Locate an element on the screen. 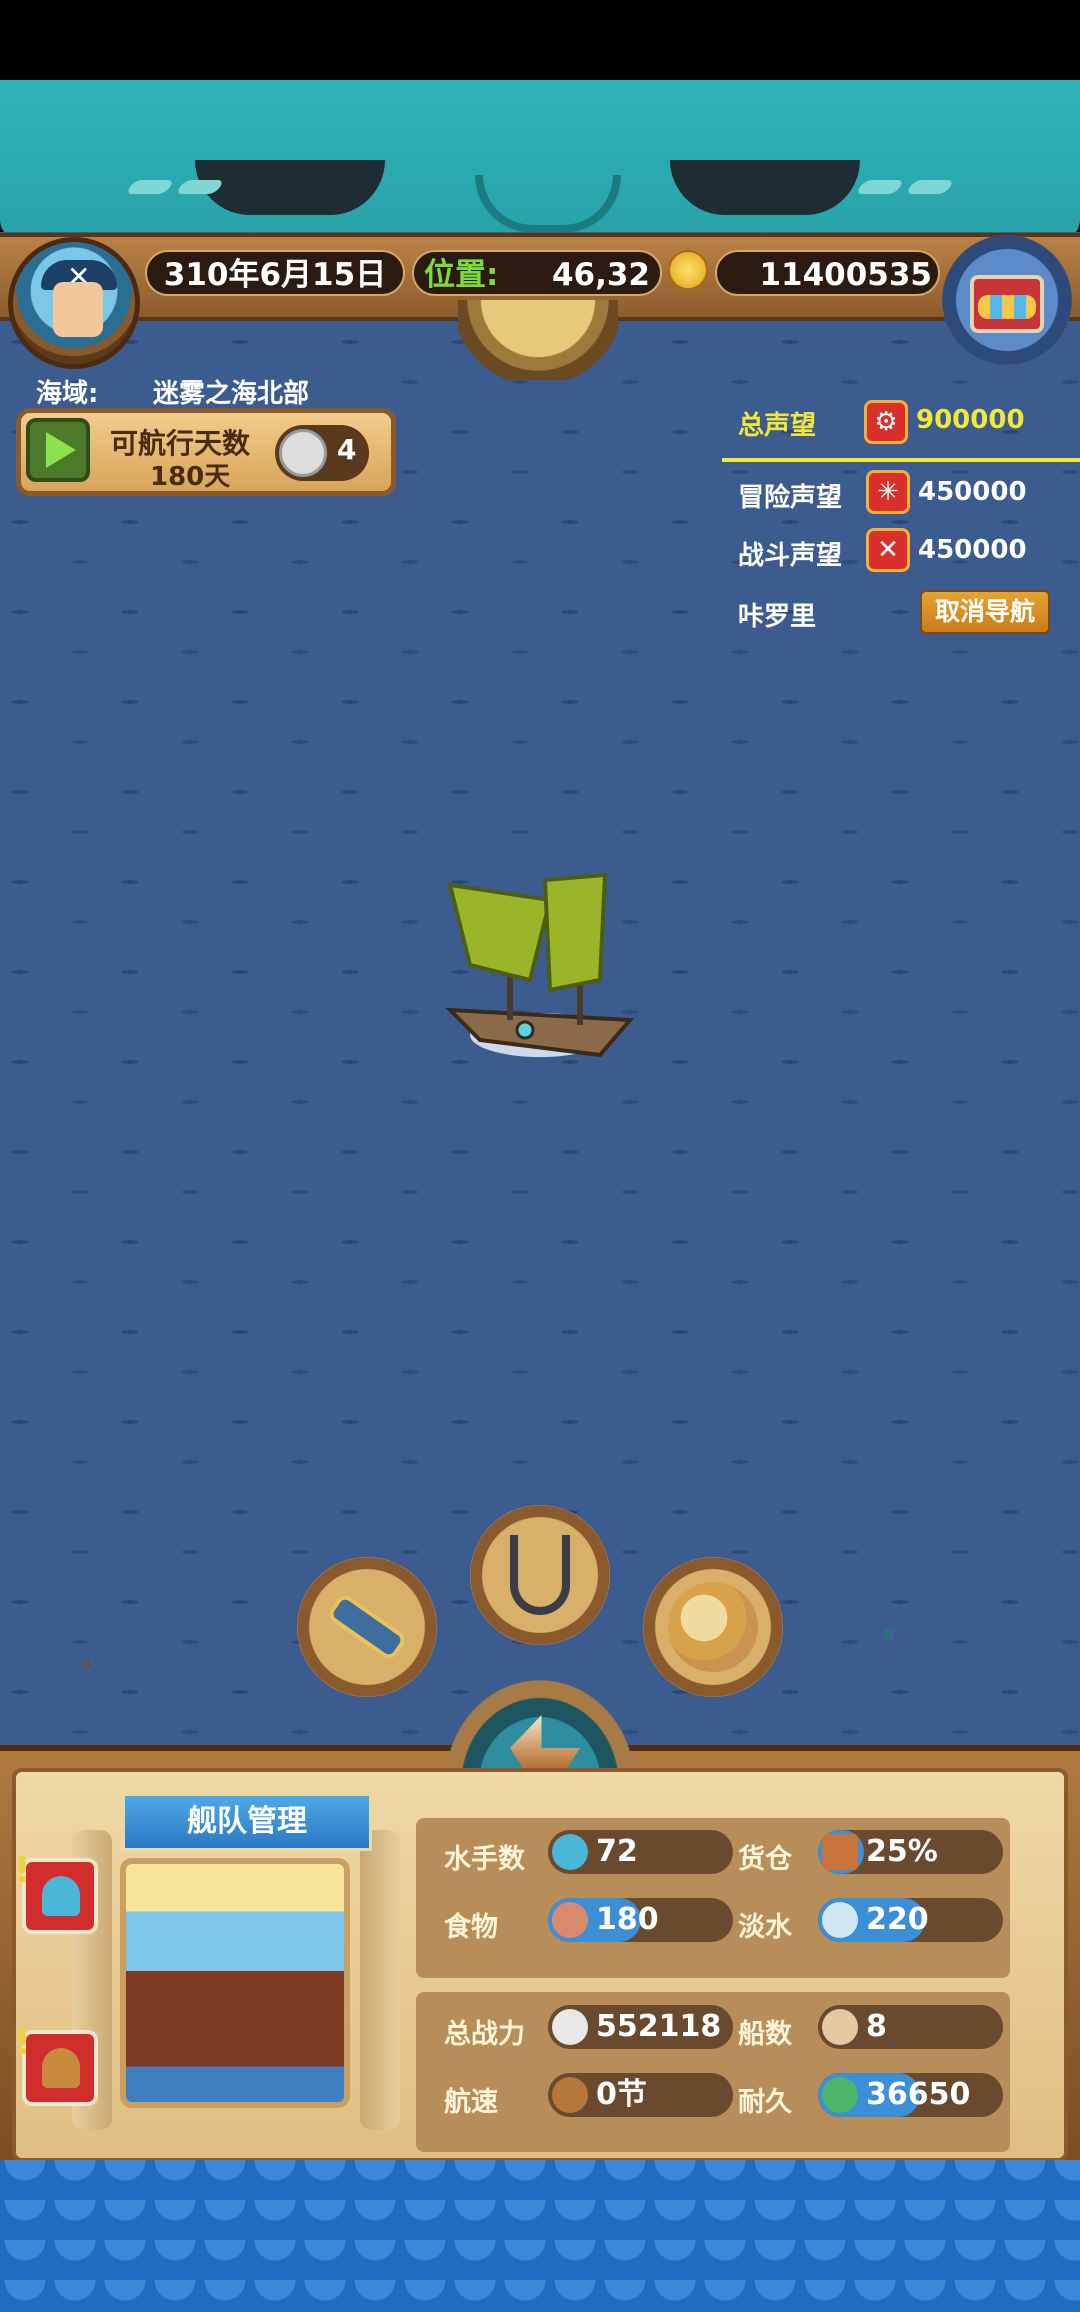 The height and width of the screenshot is (2312, 1080). stat-value: 180 is located at coordinates (627, 1919).